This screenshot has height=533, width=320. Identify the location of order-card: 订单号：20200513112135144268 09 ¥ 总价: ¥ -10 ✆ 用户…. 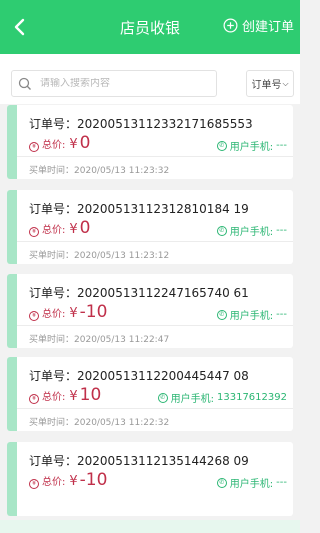
(150, 479).